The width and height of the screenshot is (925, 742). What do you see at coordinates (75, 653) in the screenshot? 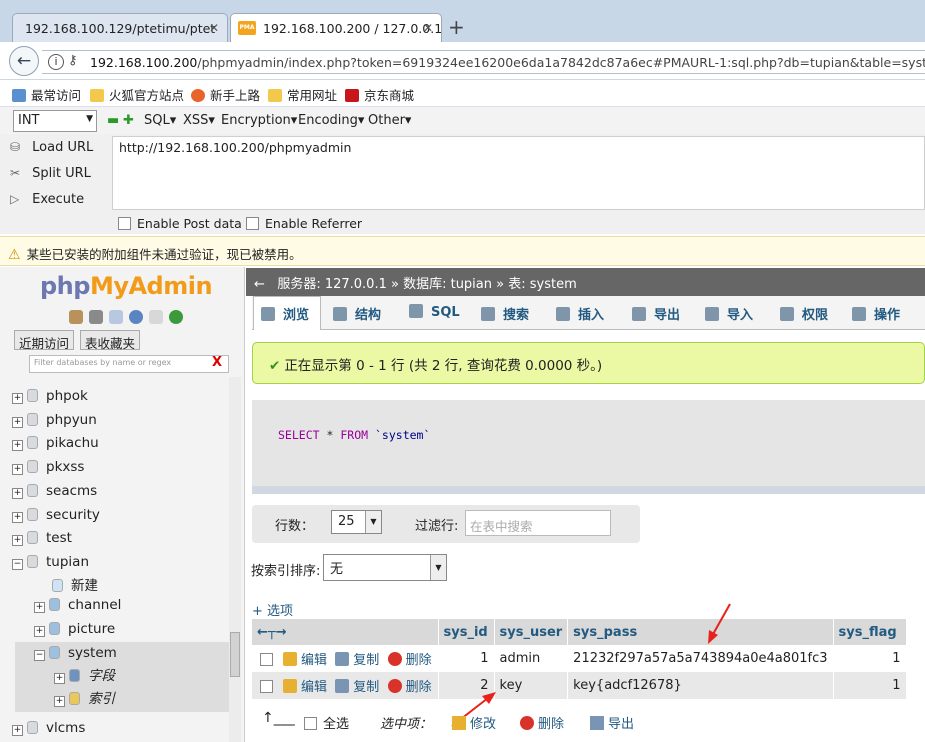
I see `table-system: − system` at bounding box center [75, 653].